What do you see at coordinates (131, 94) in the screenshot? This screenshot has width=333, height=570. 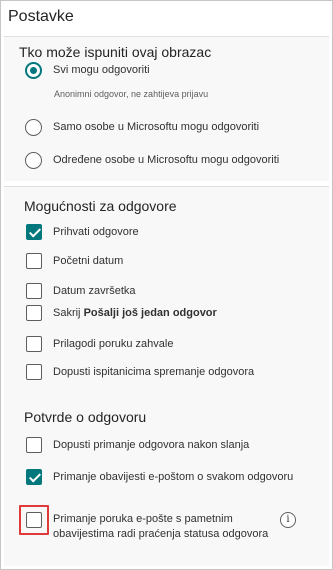 I see `anonymous-note: Anonimni odgovor, ne zahtijeva prijavu` at bounding box center [131, 94].